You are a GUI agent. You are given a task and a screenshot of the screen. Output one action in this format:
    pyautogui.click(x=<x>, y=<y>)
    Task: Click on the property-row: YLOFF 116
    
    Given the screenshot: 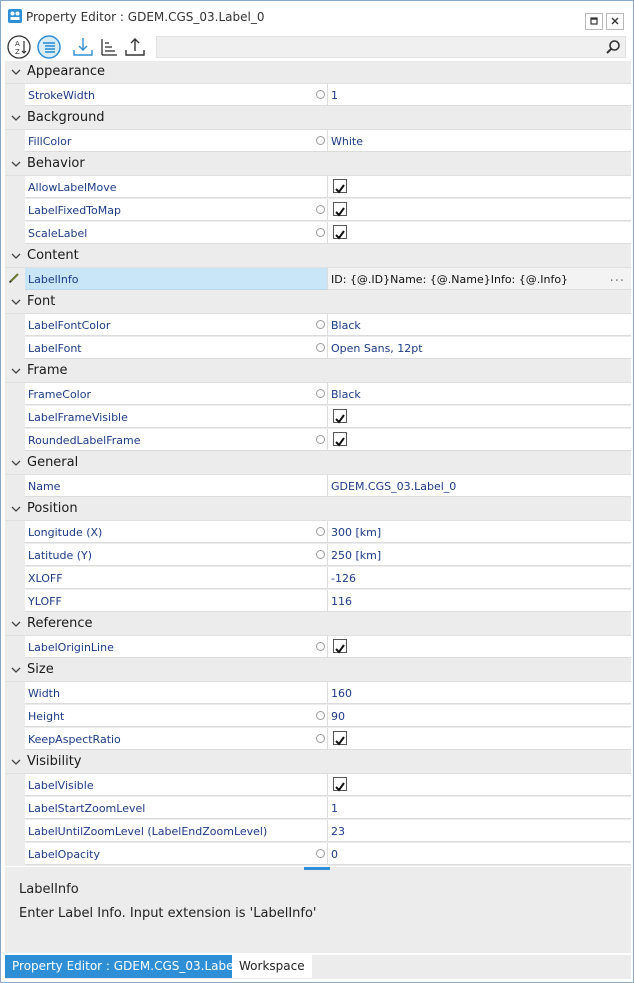 What is the action you would take?
    pyautogui.click(x=318, y=601)
    